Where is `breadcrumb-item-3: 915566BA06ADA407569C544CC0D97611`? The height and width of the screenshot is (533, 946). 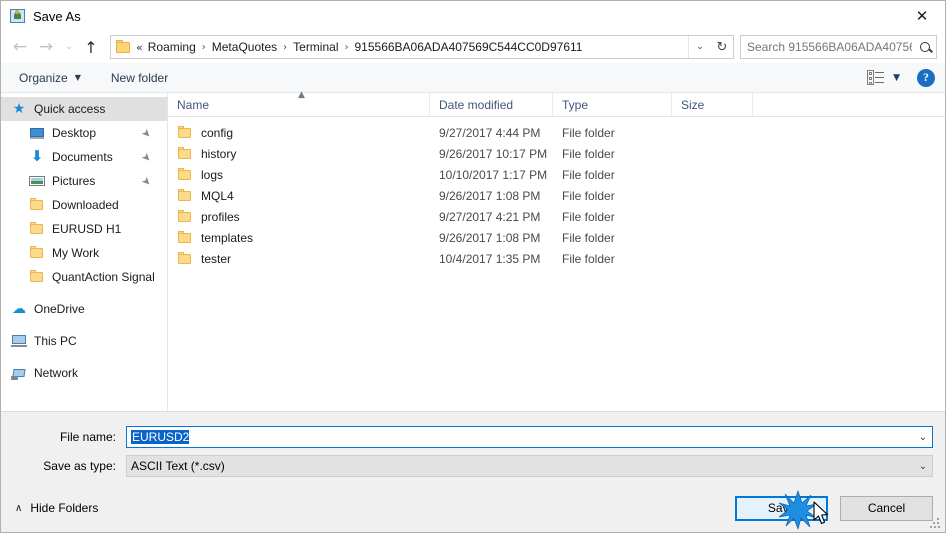
breadcrumb-item-3: 915566BA06ADA407569C544CC0D97611 is located at coordinates (469, 47).